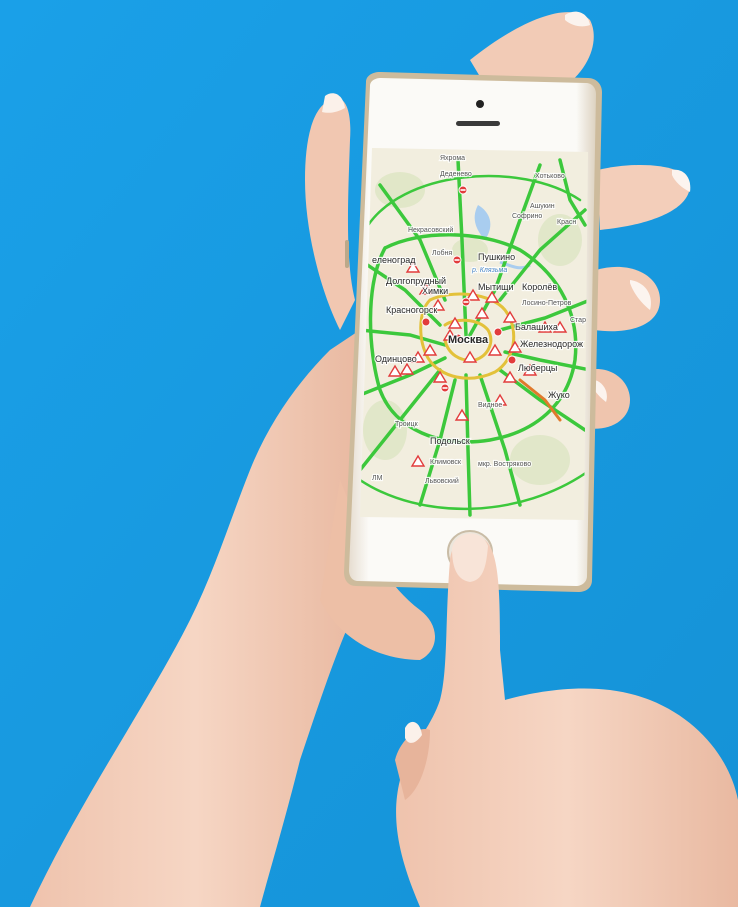 Image resolution: width=738 pixels, height=907 pixels. I want to click on label-pushkino: Пушкино, so click(496, 257).